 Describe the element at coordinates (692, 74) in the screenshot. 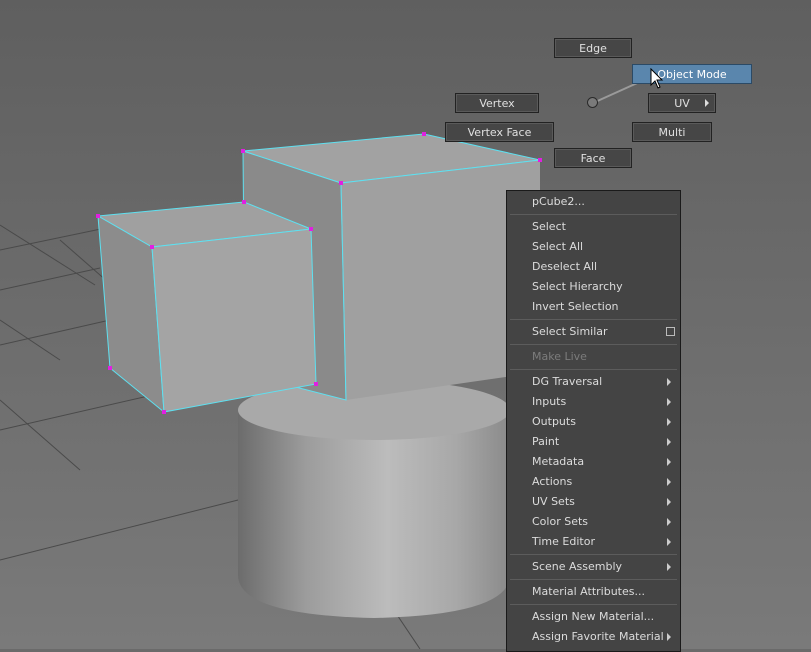

I see `object-mode-label: Object Mode` at that location.